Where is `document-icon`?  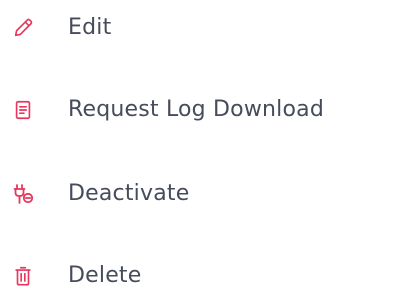
document-icon is located at coordinates (23, 110).